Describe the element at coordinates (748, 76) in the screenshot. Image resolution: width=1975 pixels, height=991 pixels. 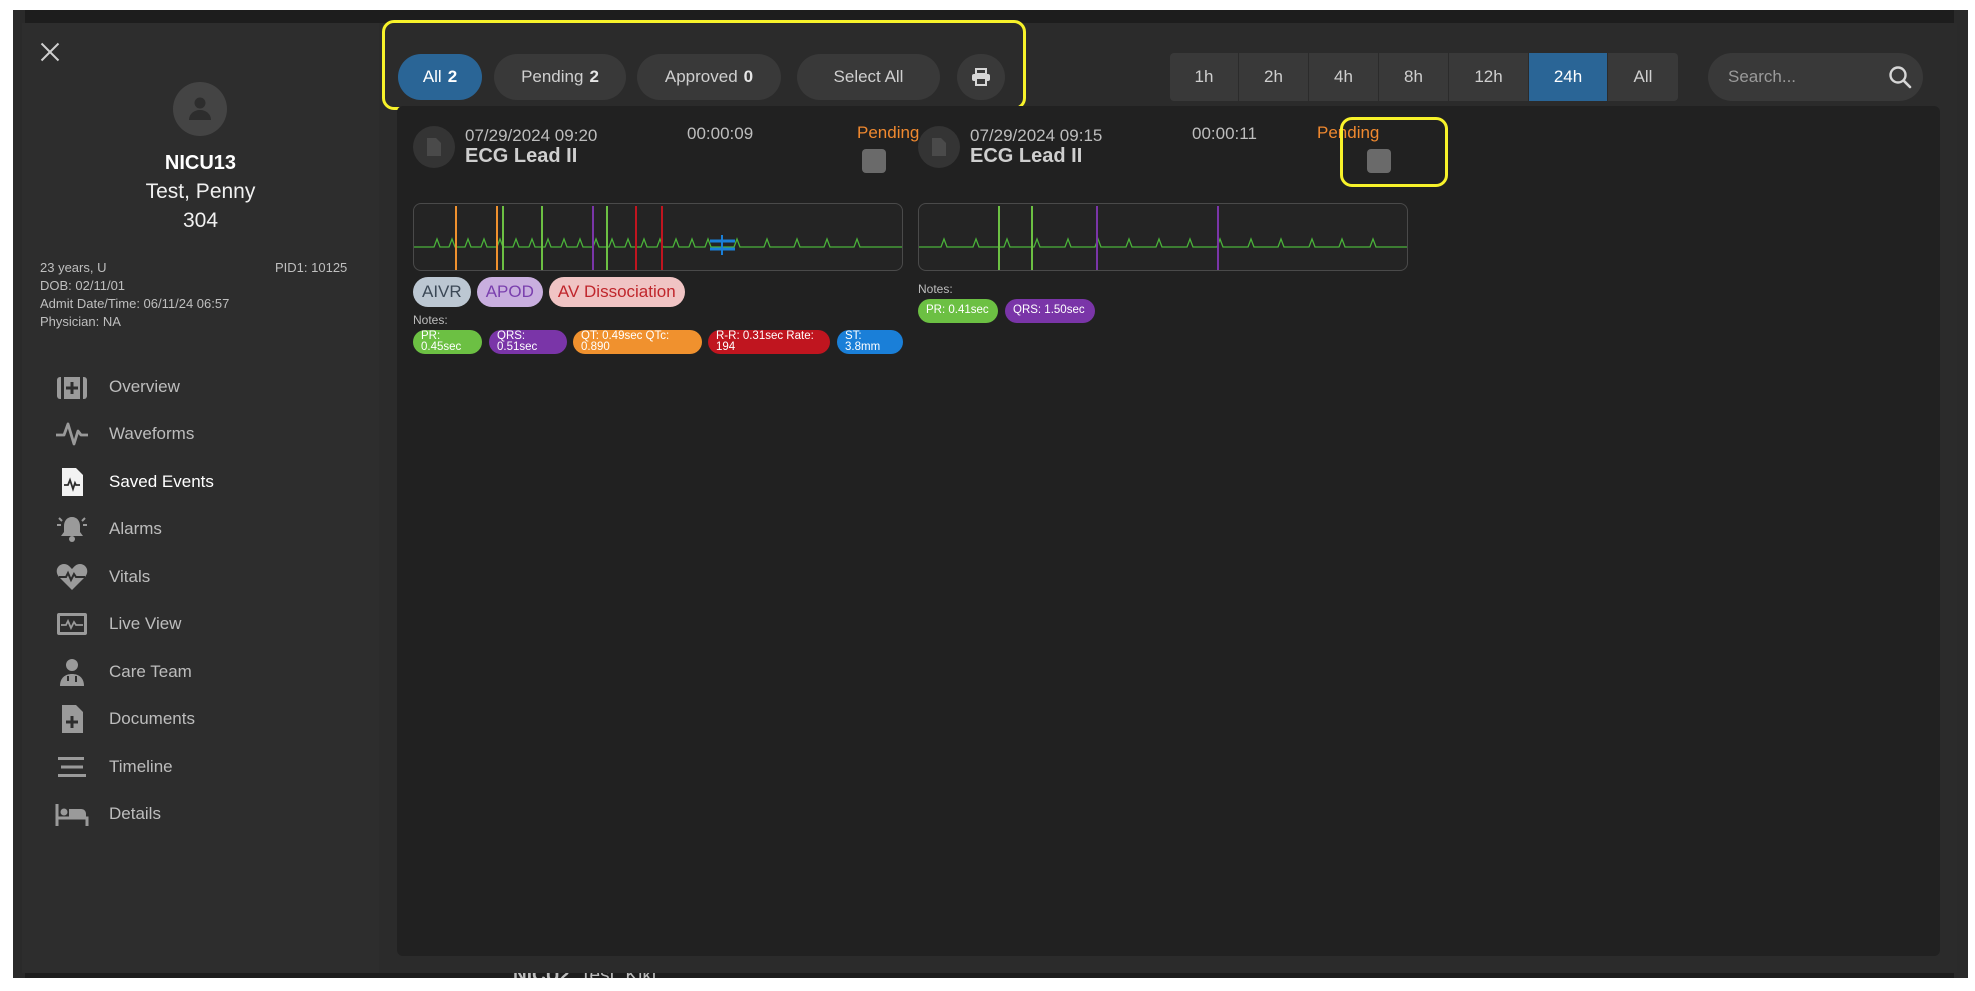
I see `filter-approved-count: 0` at that location.